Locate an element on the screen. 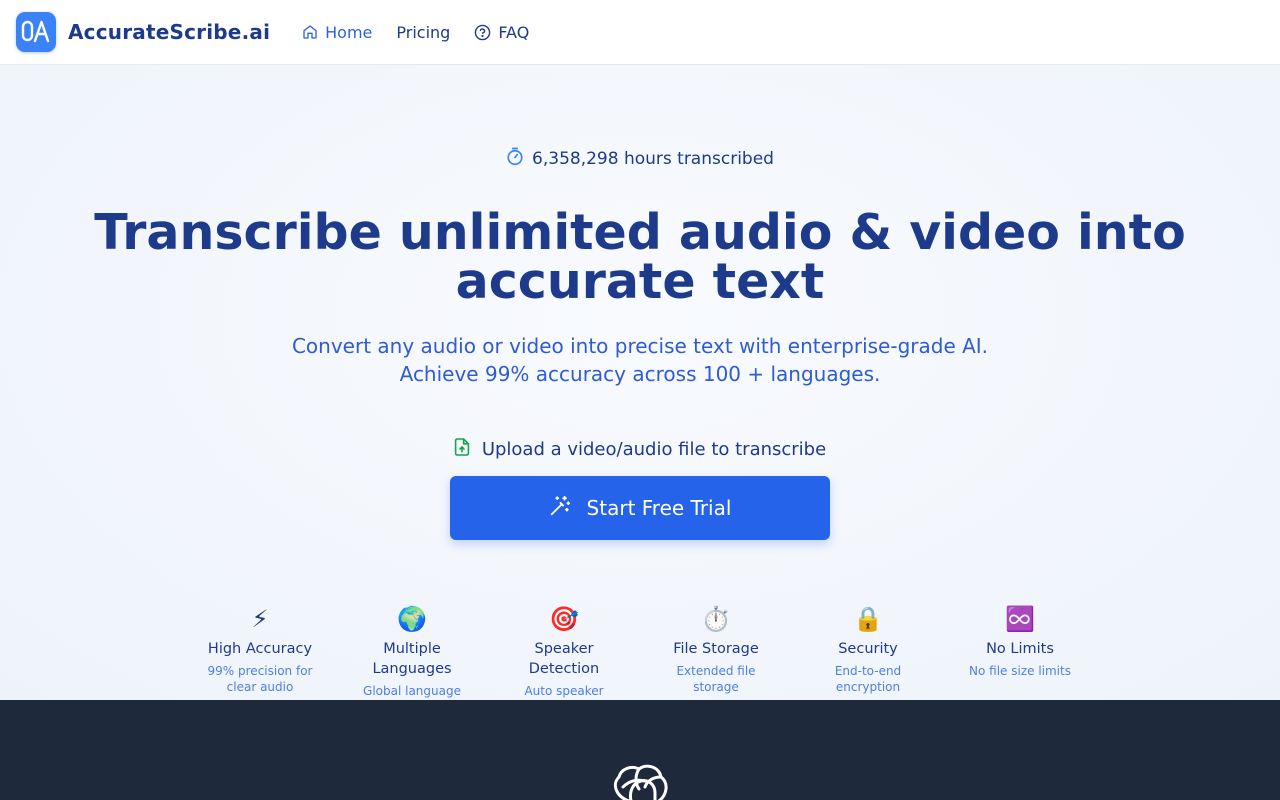 This screenshot has height=800, width=1280. upload-prompt: Upload a video/audio file to transcribe is located at coordinates (640, 449).